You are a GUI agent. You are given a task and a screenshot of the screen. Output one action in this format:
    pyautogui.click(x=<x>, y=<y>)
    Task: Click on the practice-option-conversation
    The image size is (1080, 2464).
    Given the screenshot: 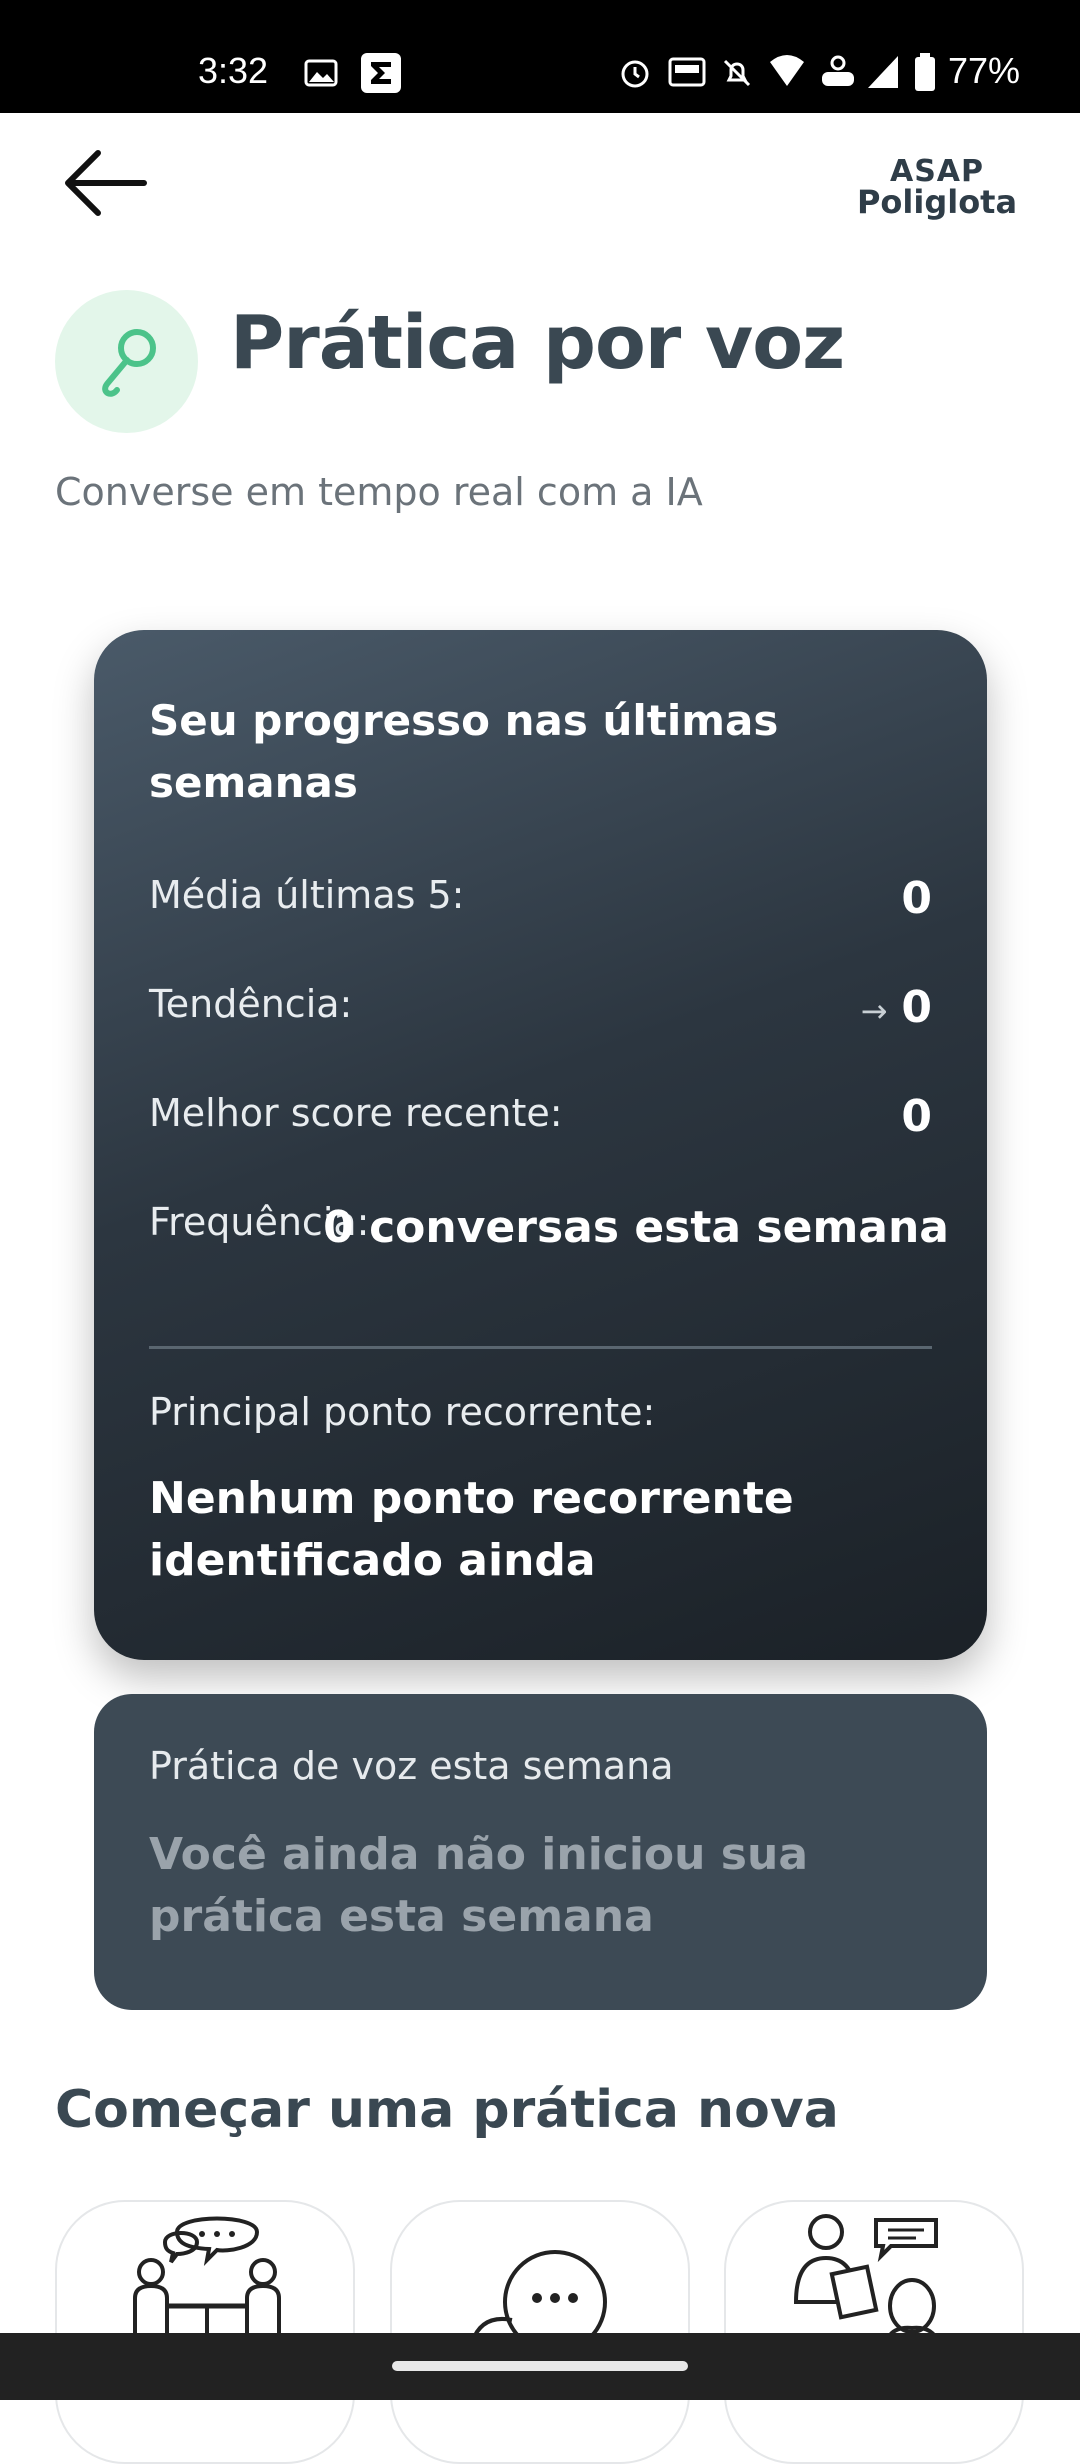 What is the action you would take?
    pyautogui.click(x=205, y=2332)
    